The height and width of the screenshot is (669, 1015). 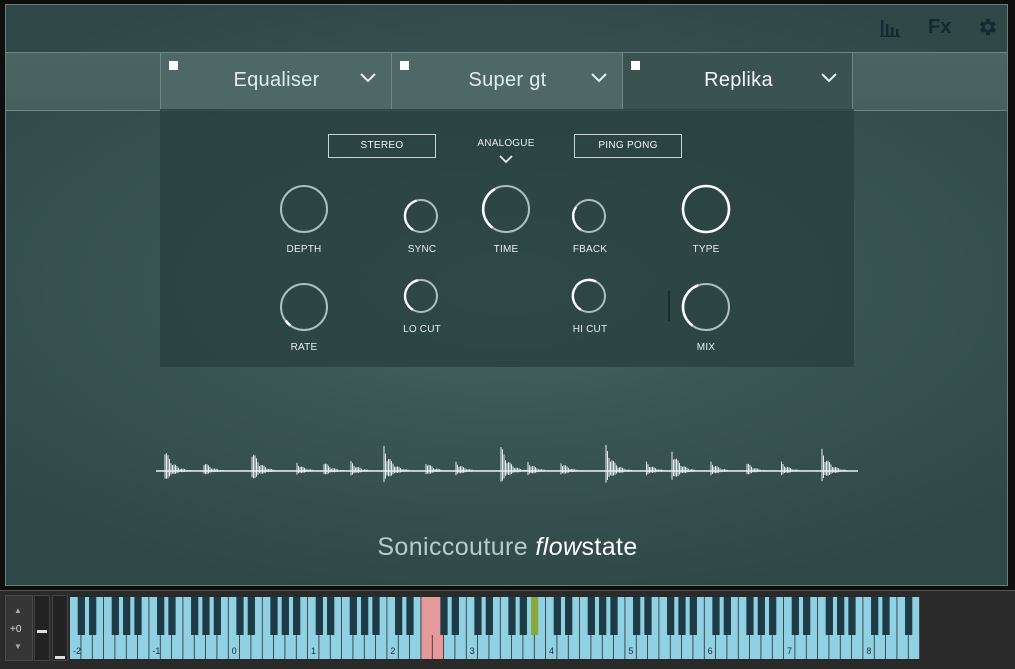 What do you see at coordinates (506, 29) in the screenshot?
I see `header-bar: Fx` at bounding box center [506, 29].